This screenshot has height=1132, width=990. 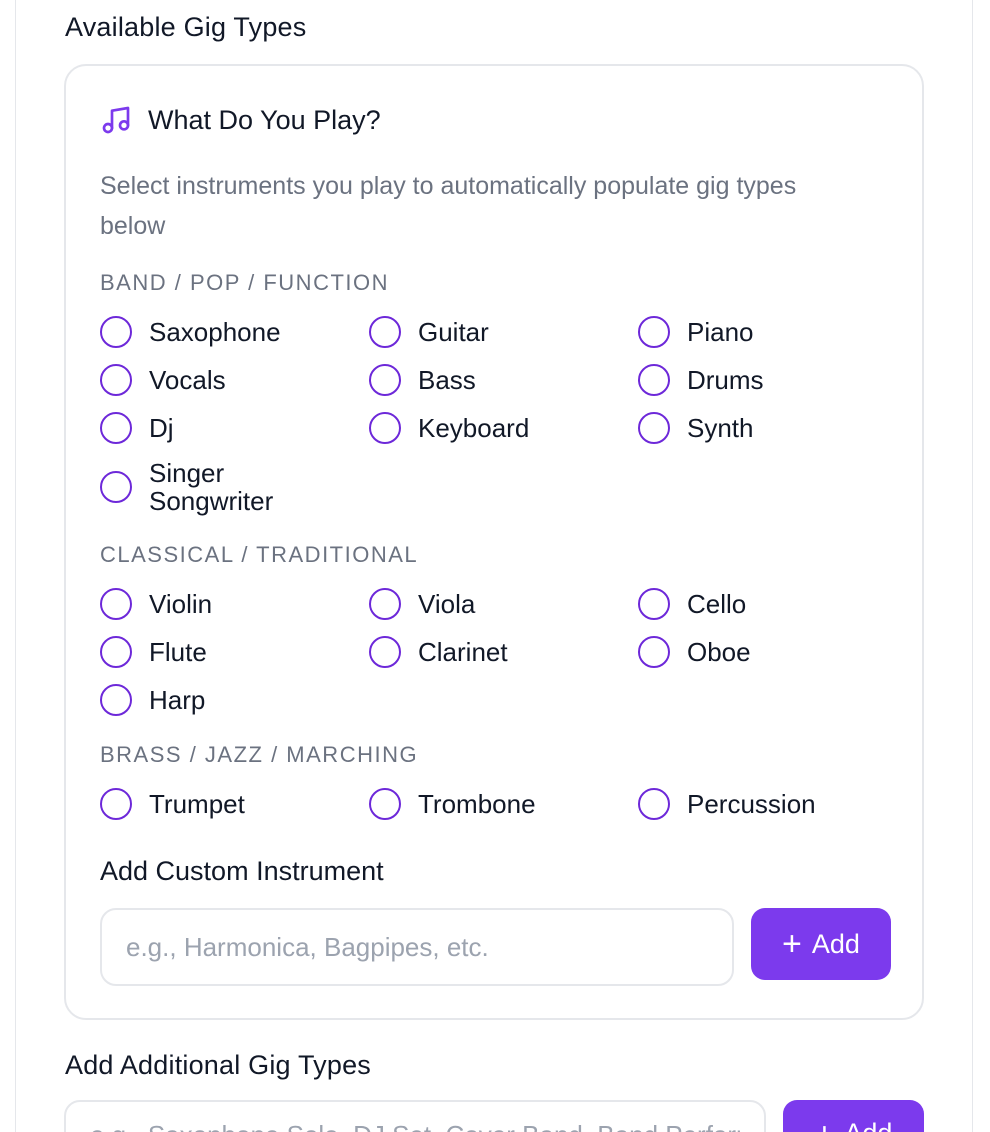 I want to click on instrument-label: Bass, so click(x=447, y=380).